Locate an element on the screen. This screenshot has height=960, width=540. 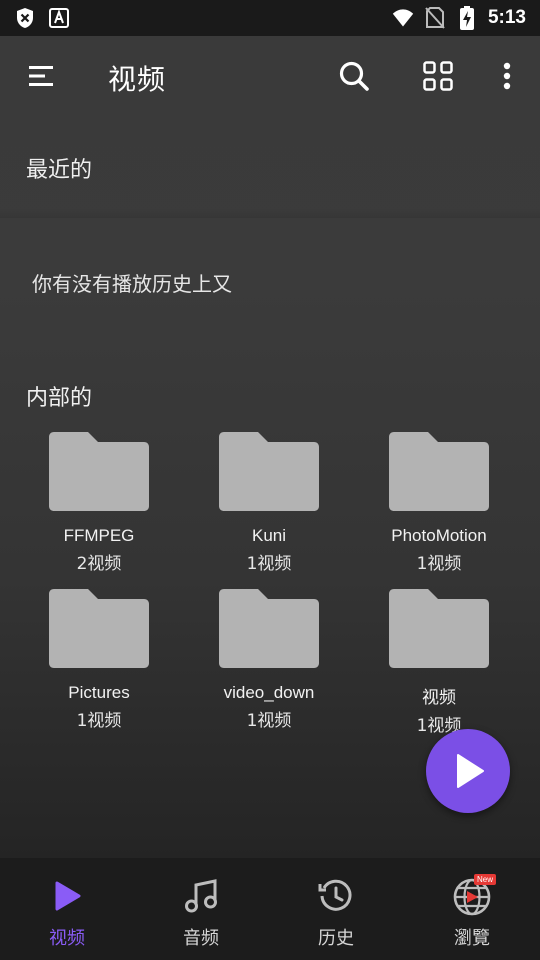
folder-name: FFMPEG is located at coordinates (99, 535).